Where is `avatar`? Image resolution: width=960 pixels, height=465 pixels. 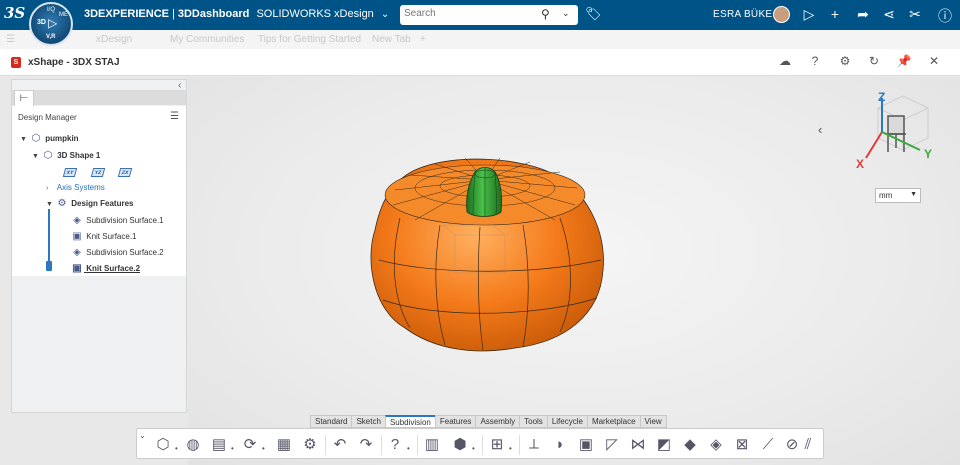
avatar is located at coordinates (781, 14).